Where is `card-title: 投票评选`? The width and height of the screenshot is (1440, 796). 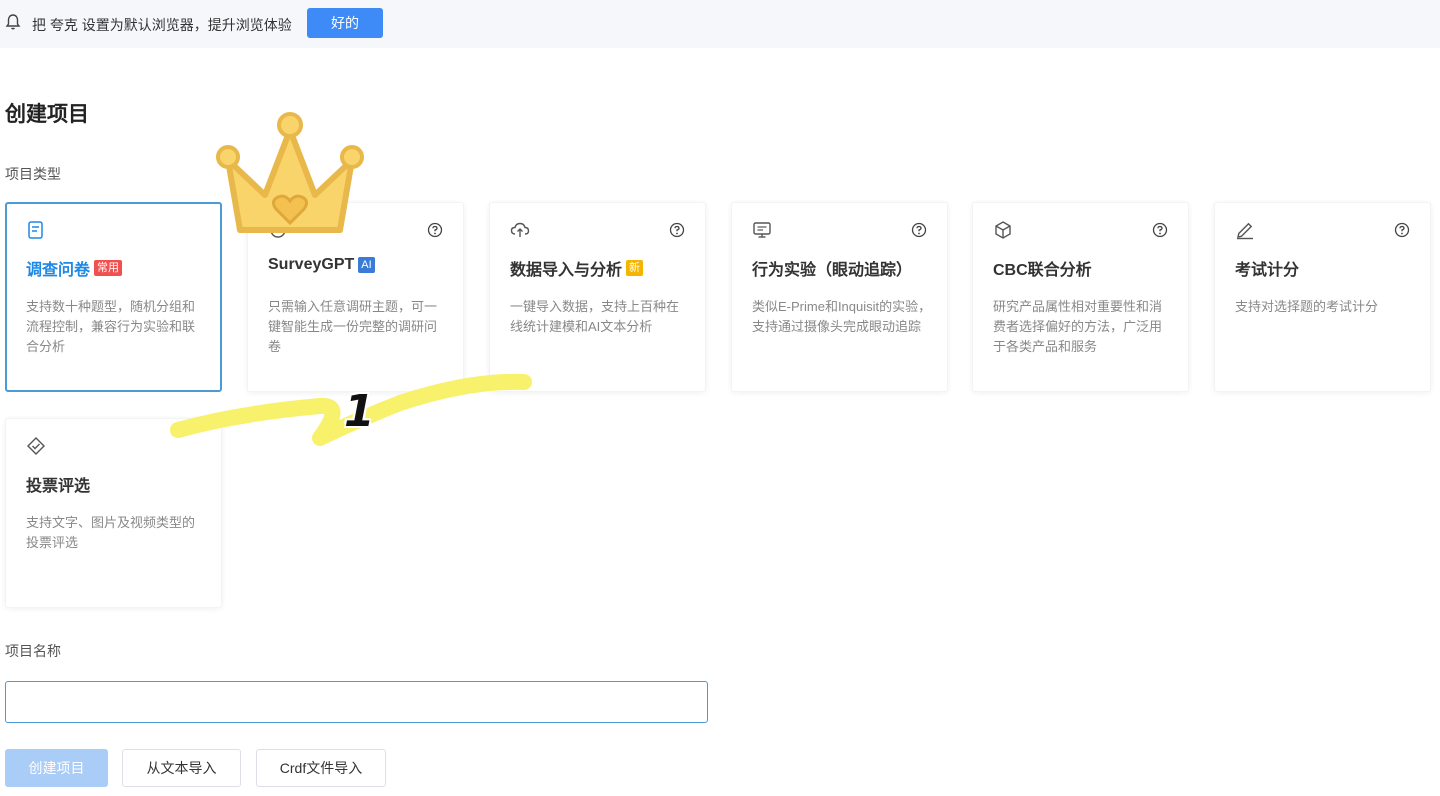
card-title: 投票评选 is located at coordinates (58, 486).